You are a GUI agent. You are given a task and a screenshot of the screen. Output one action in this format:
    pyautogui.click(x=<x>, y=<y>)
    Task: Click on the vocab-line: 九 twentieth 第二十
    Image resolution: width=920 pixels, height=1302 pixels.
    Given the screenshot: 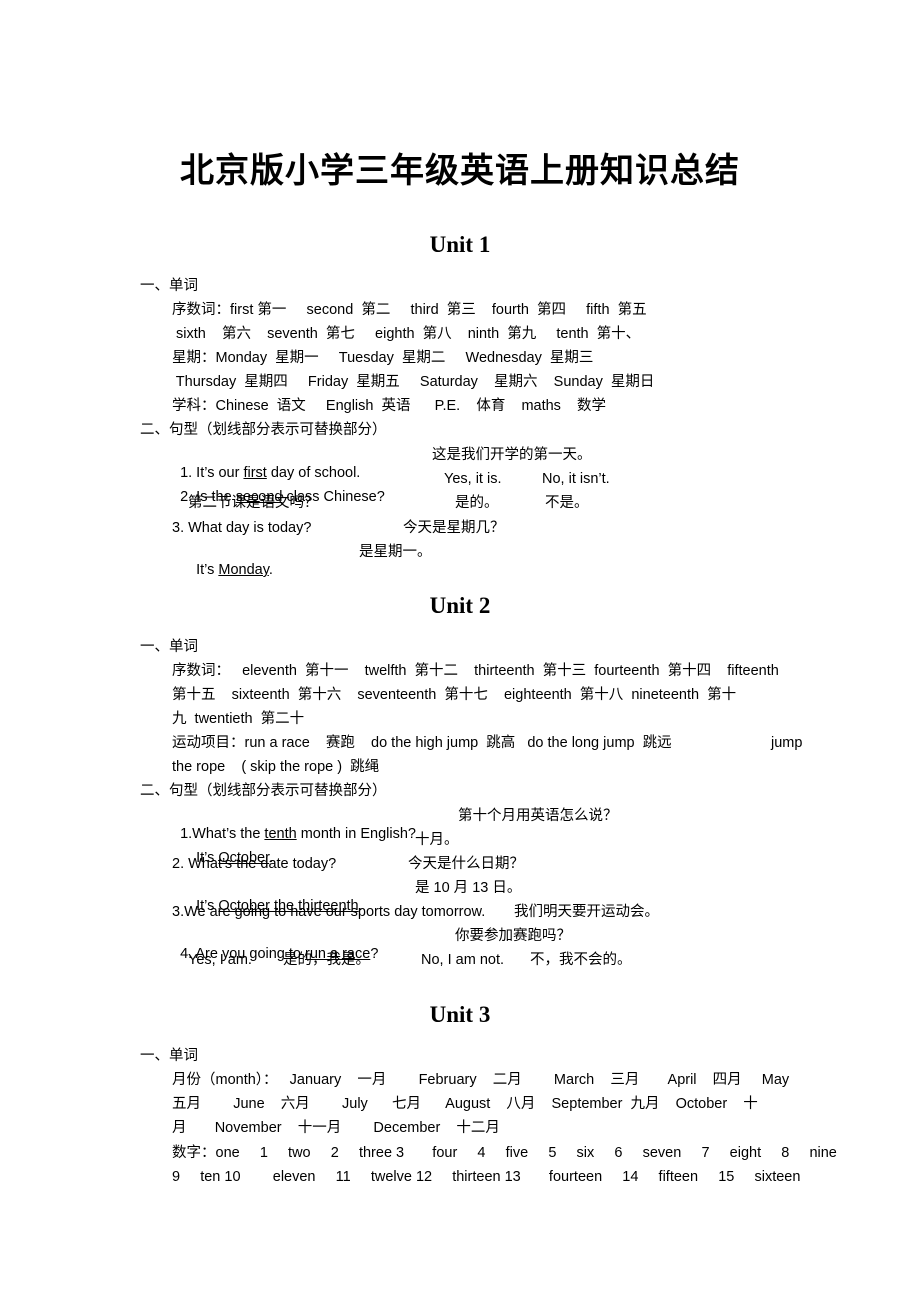 What is the action you would take?
    pyautogui.click(x=238, y=719)
    